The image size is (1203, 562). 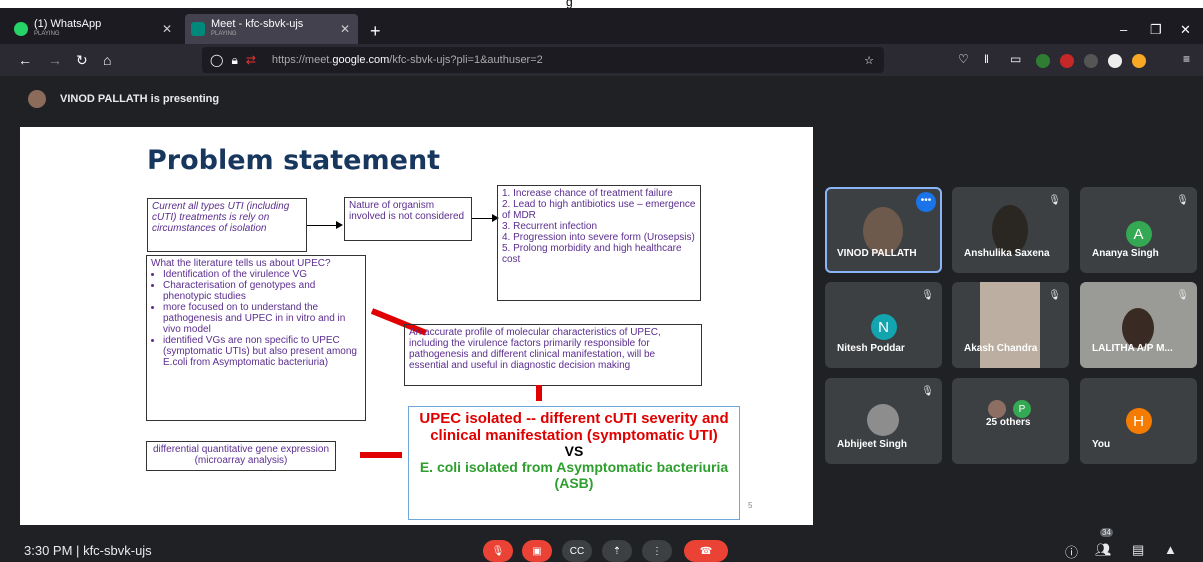 I want to click on participant-tile: 🎙︎ N Nitesh Poddar, so click(x=883, y=325).